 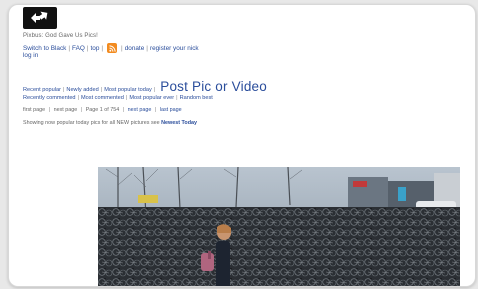 I want to click on site-logo, so click(x=40, y=18).